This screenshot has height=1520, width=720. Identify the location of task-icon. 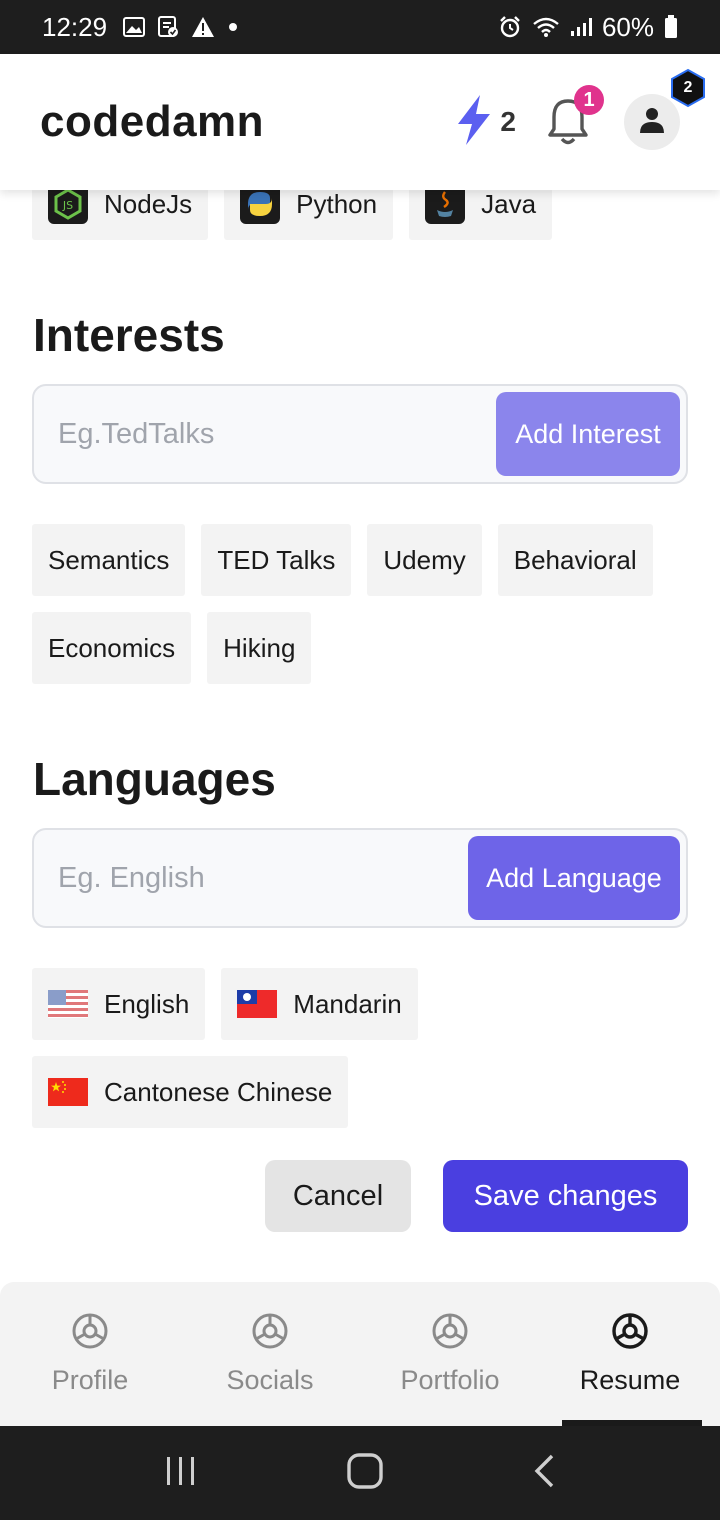
(168, 27).